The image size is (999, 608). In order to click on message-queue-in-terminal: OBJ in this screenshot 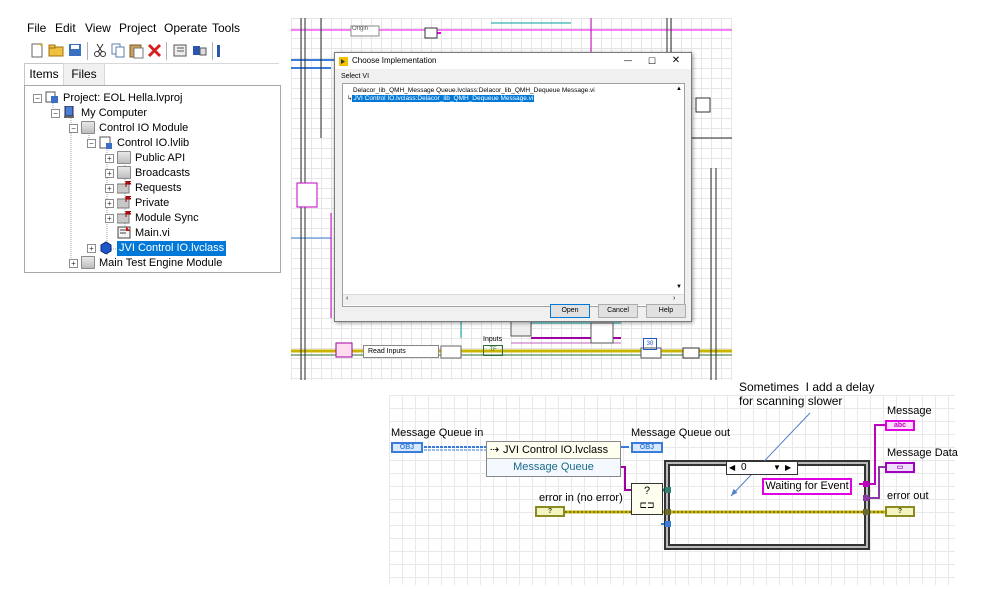, I will do `click(407, 447)`.